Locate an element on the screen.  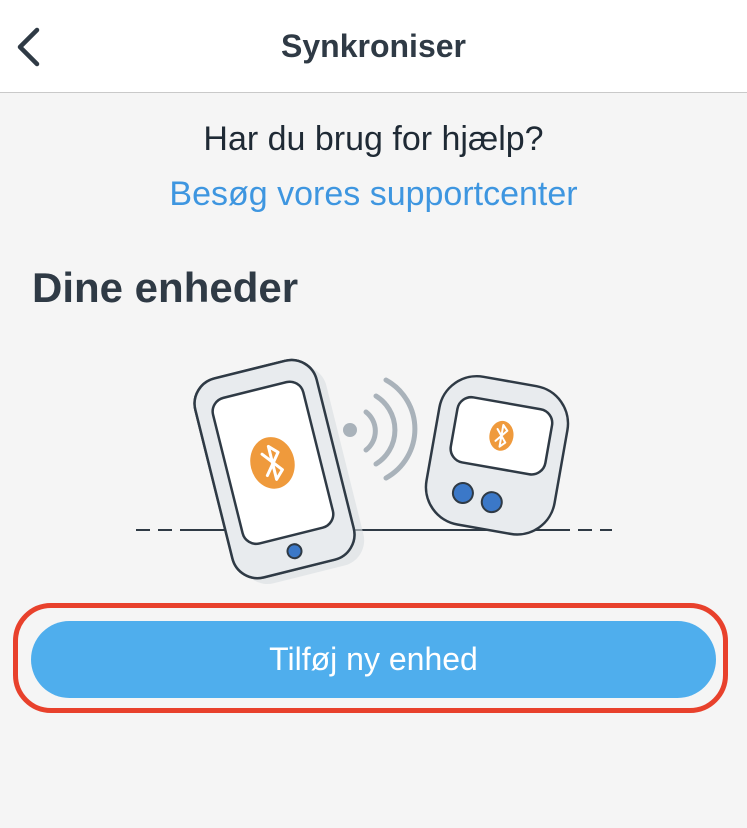
signal-waves-icon is located at coordinates (380, 429).